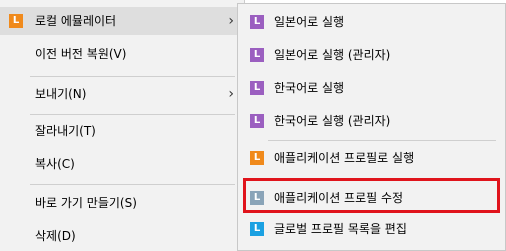  Describe the element at coordinates (55, 164) in the screenshot. I see `menu-item-label: 복사(C)` at that location.